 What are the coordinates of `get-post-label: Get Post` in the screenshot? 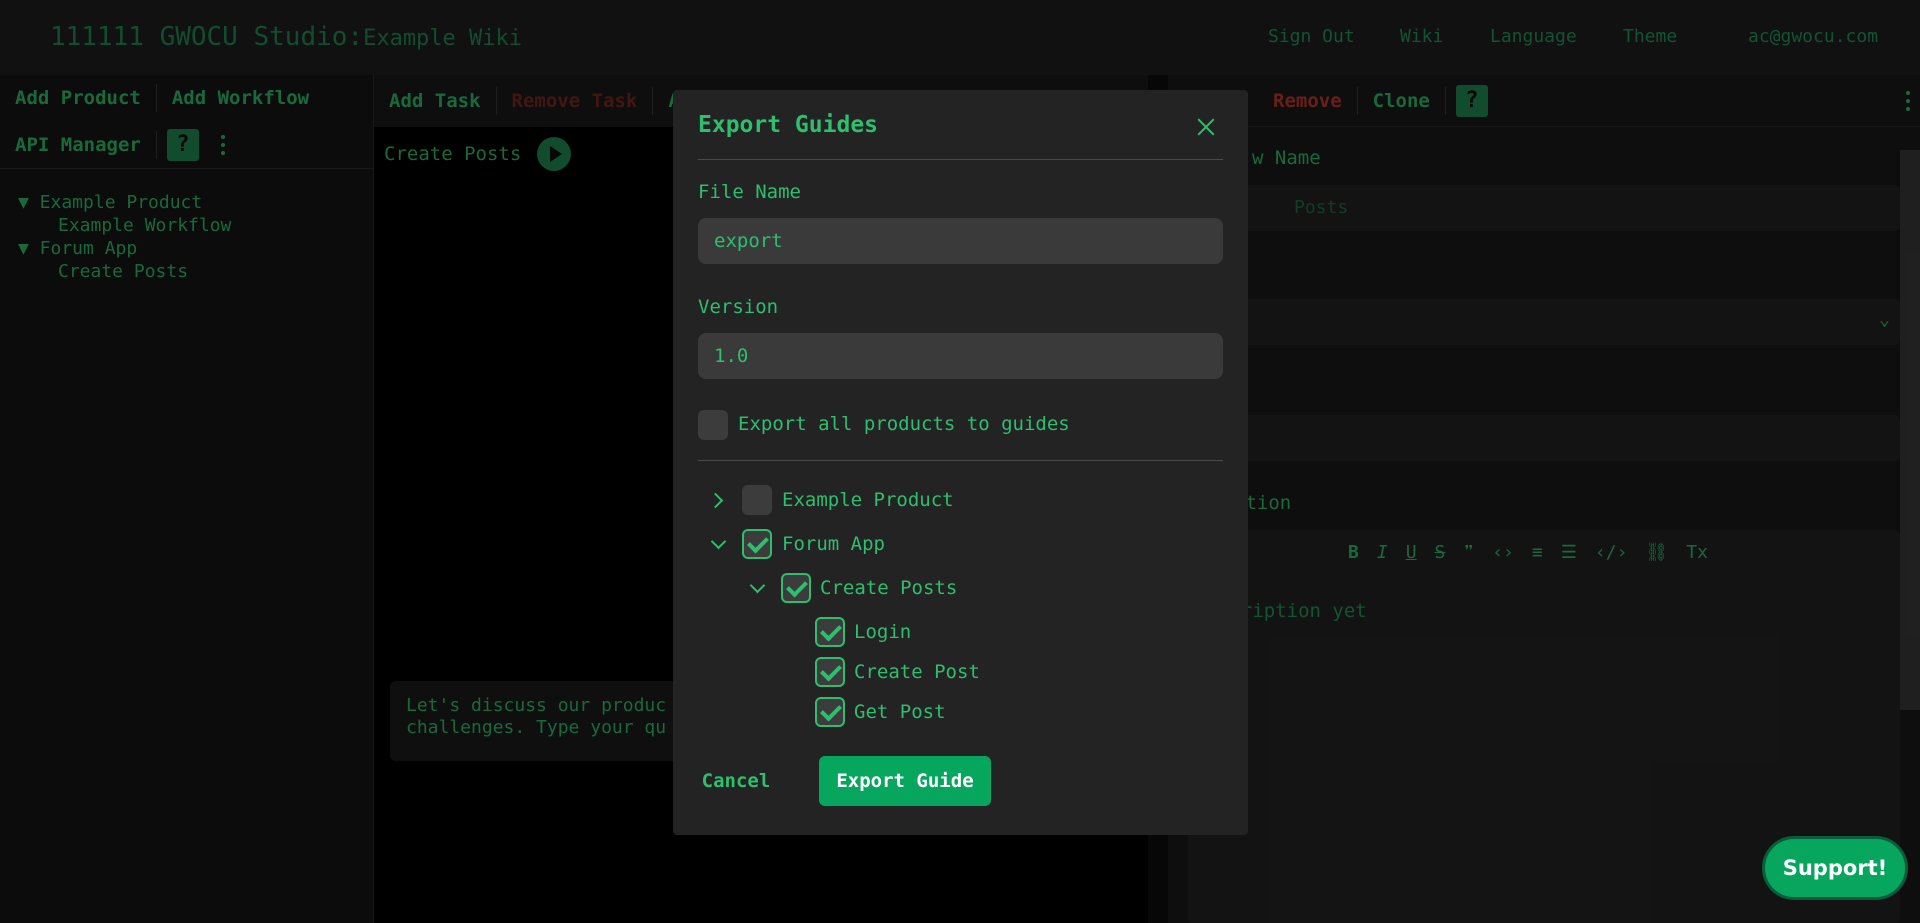 It's located at (900, 712).